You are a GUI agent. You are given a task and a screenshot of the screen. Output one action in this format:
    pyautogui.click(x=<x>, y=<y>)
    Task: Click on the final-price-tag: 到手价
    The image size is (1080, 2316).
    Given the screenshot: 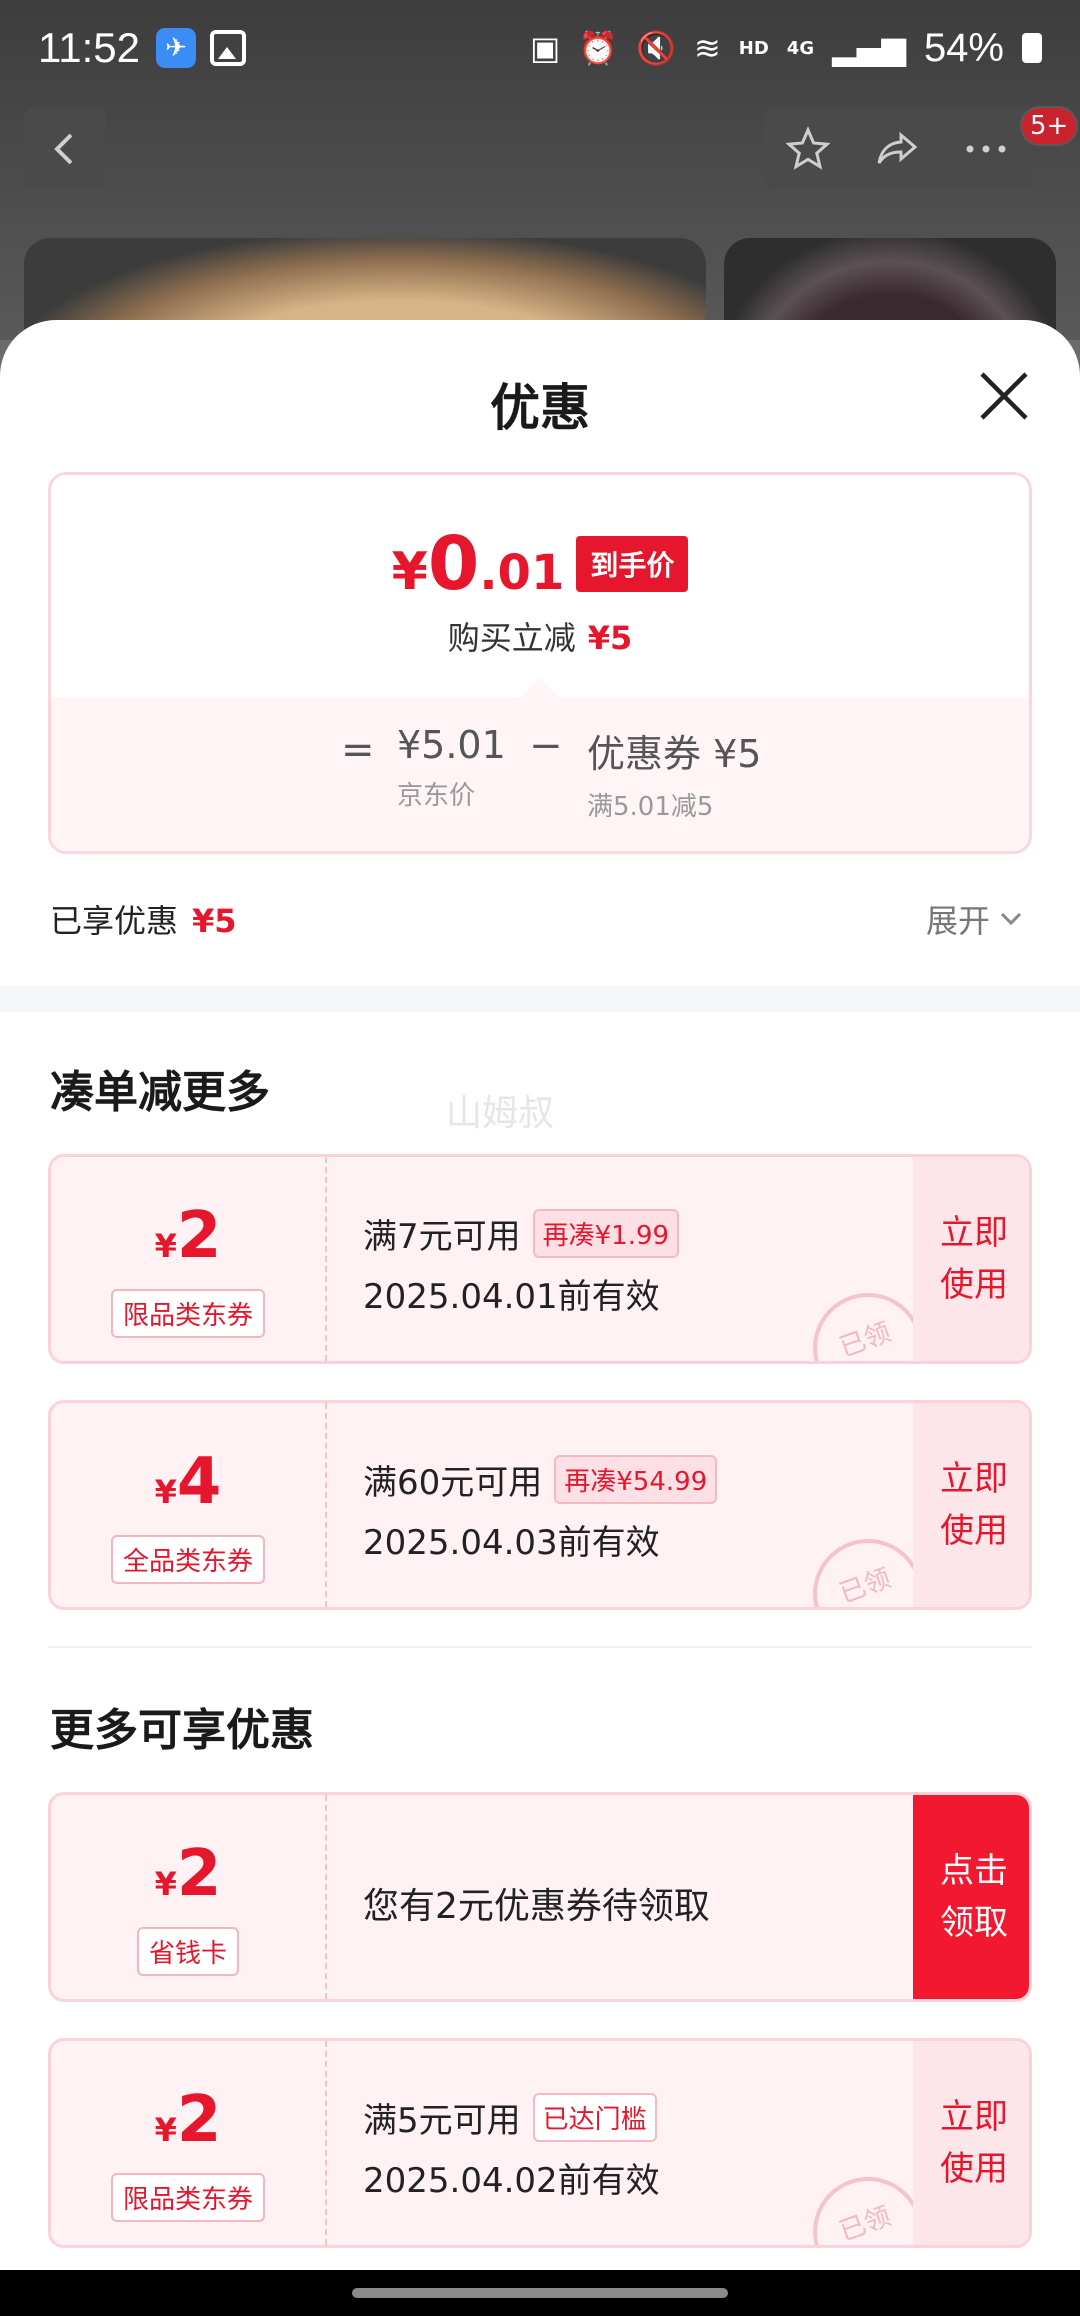 What is the action you would take?
    pyautogui.click(x=632, y=564)
    